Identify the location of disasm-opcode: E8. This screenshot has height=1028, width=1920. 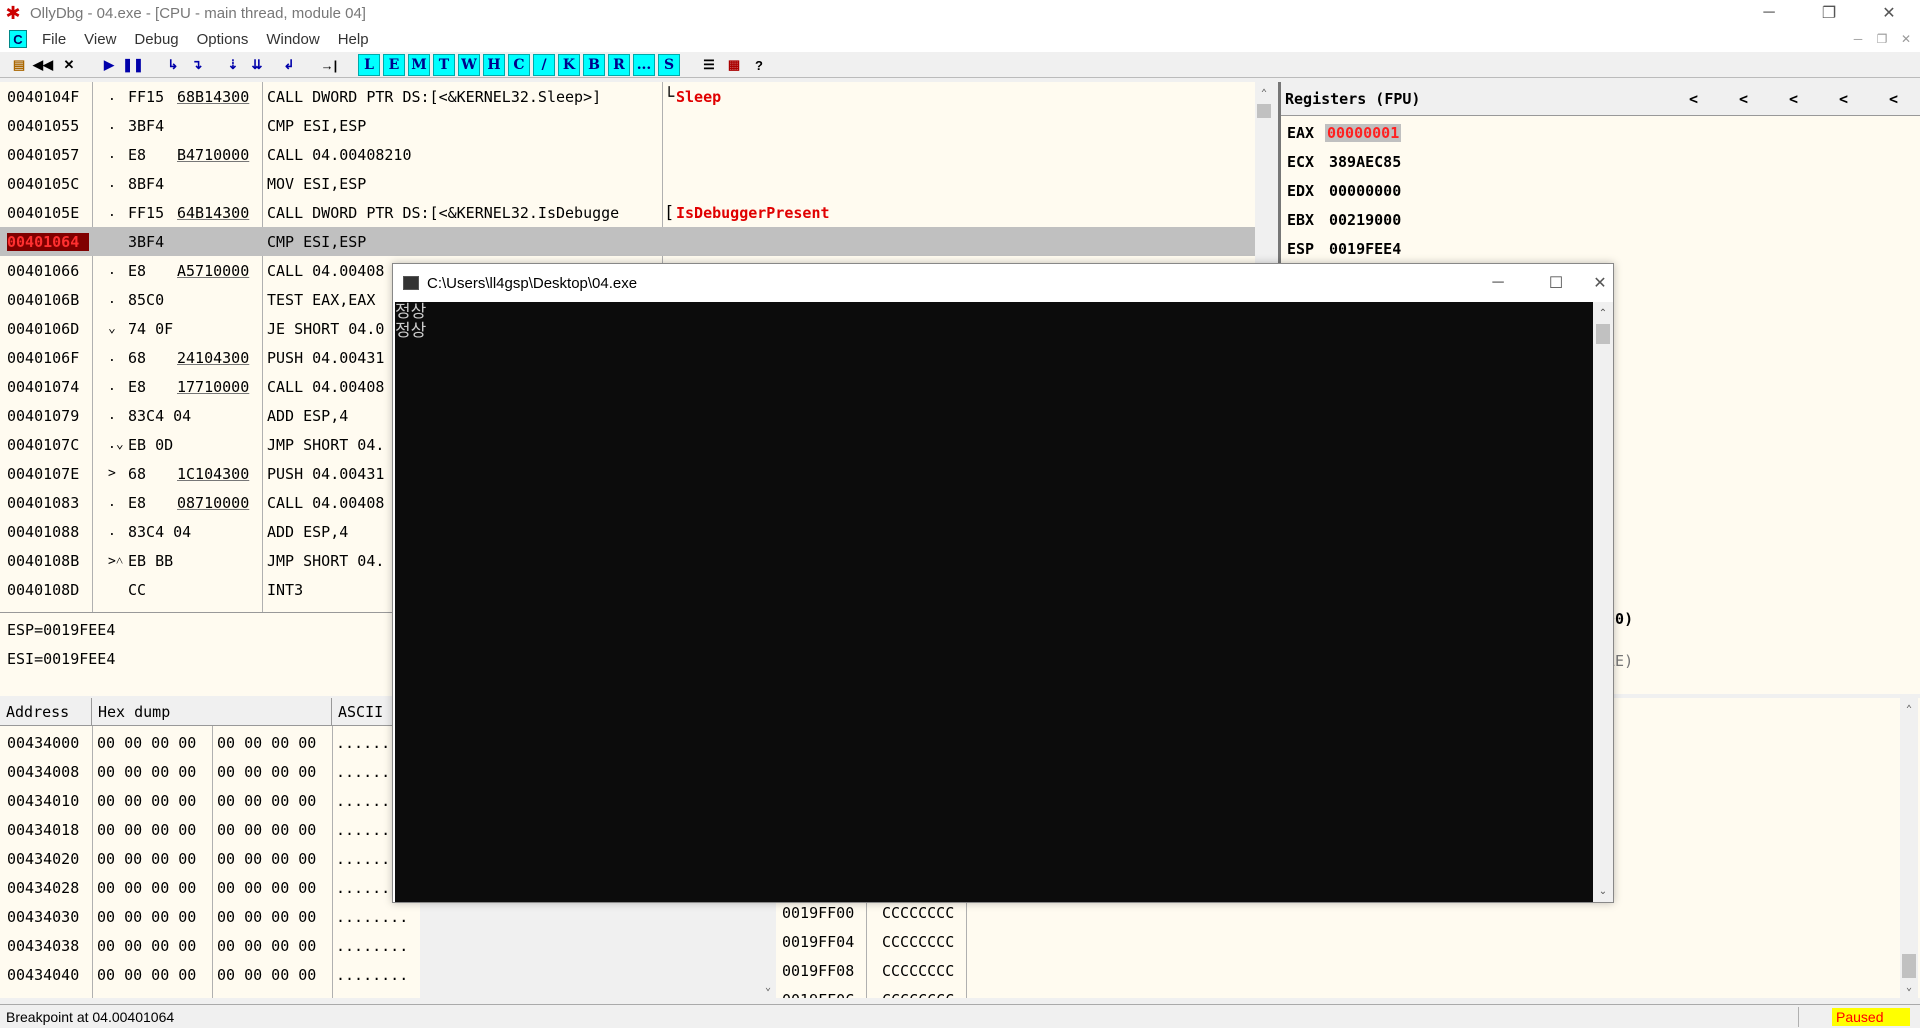
(137, 386).